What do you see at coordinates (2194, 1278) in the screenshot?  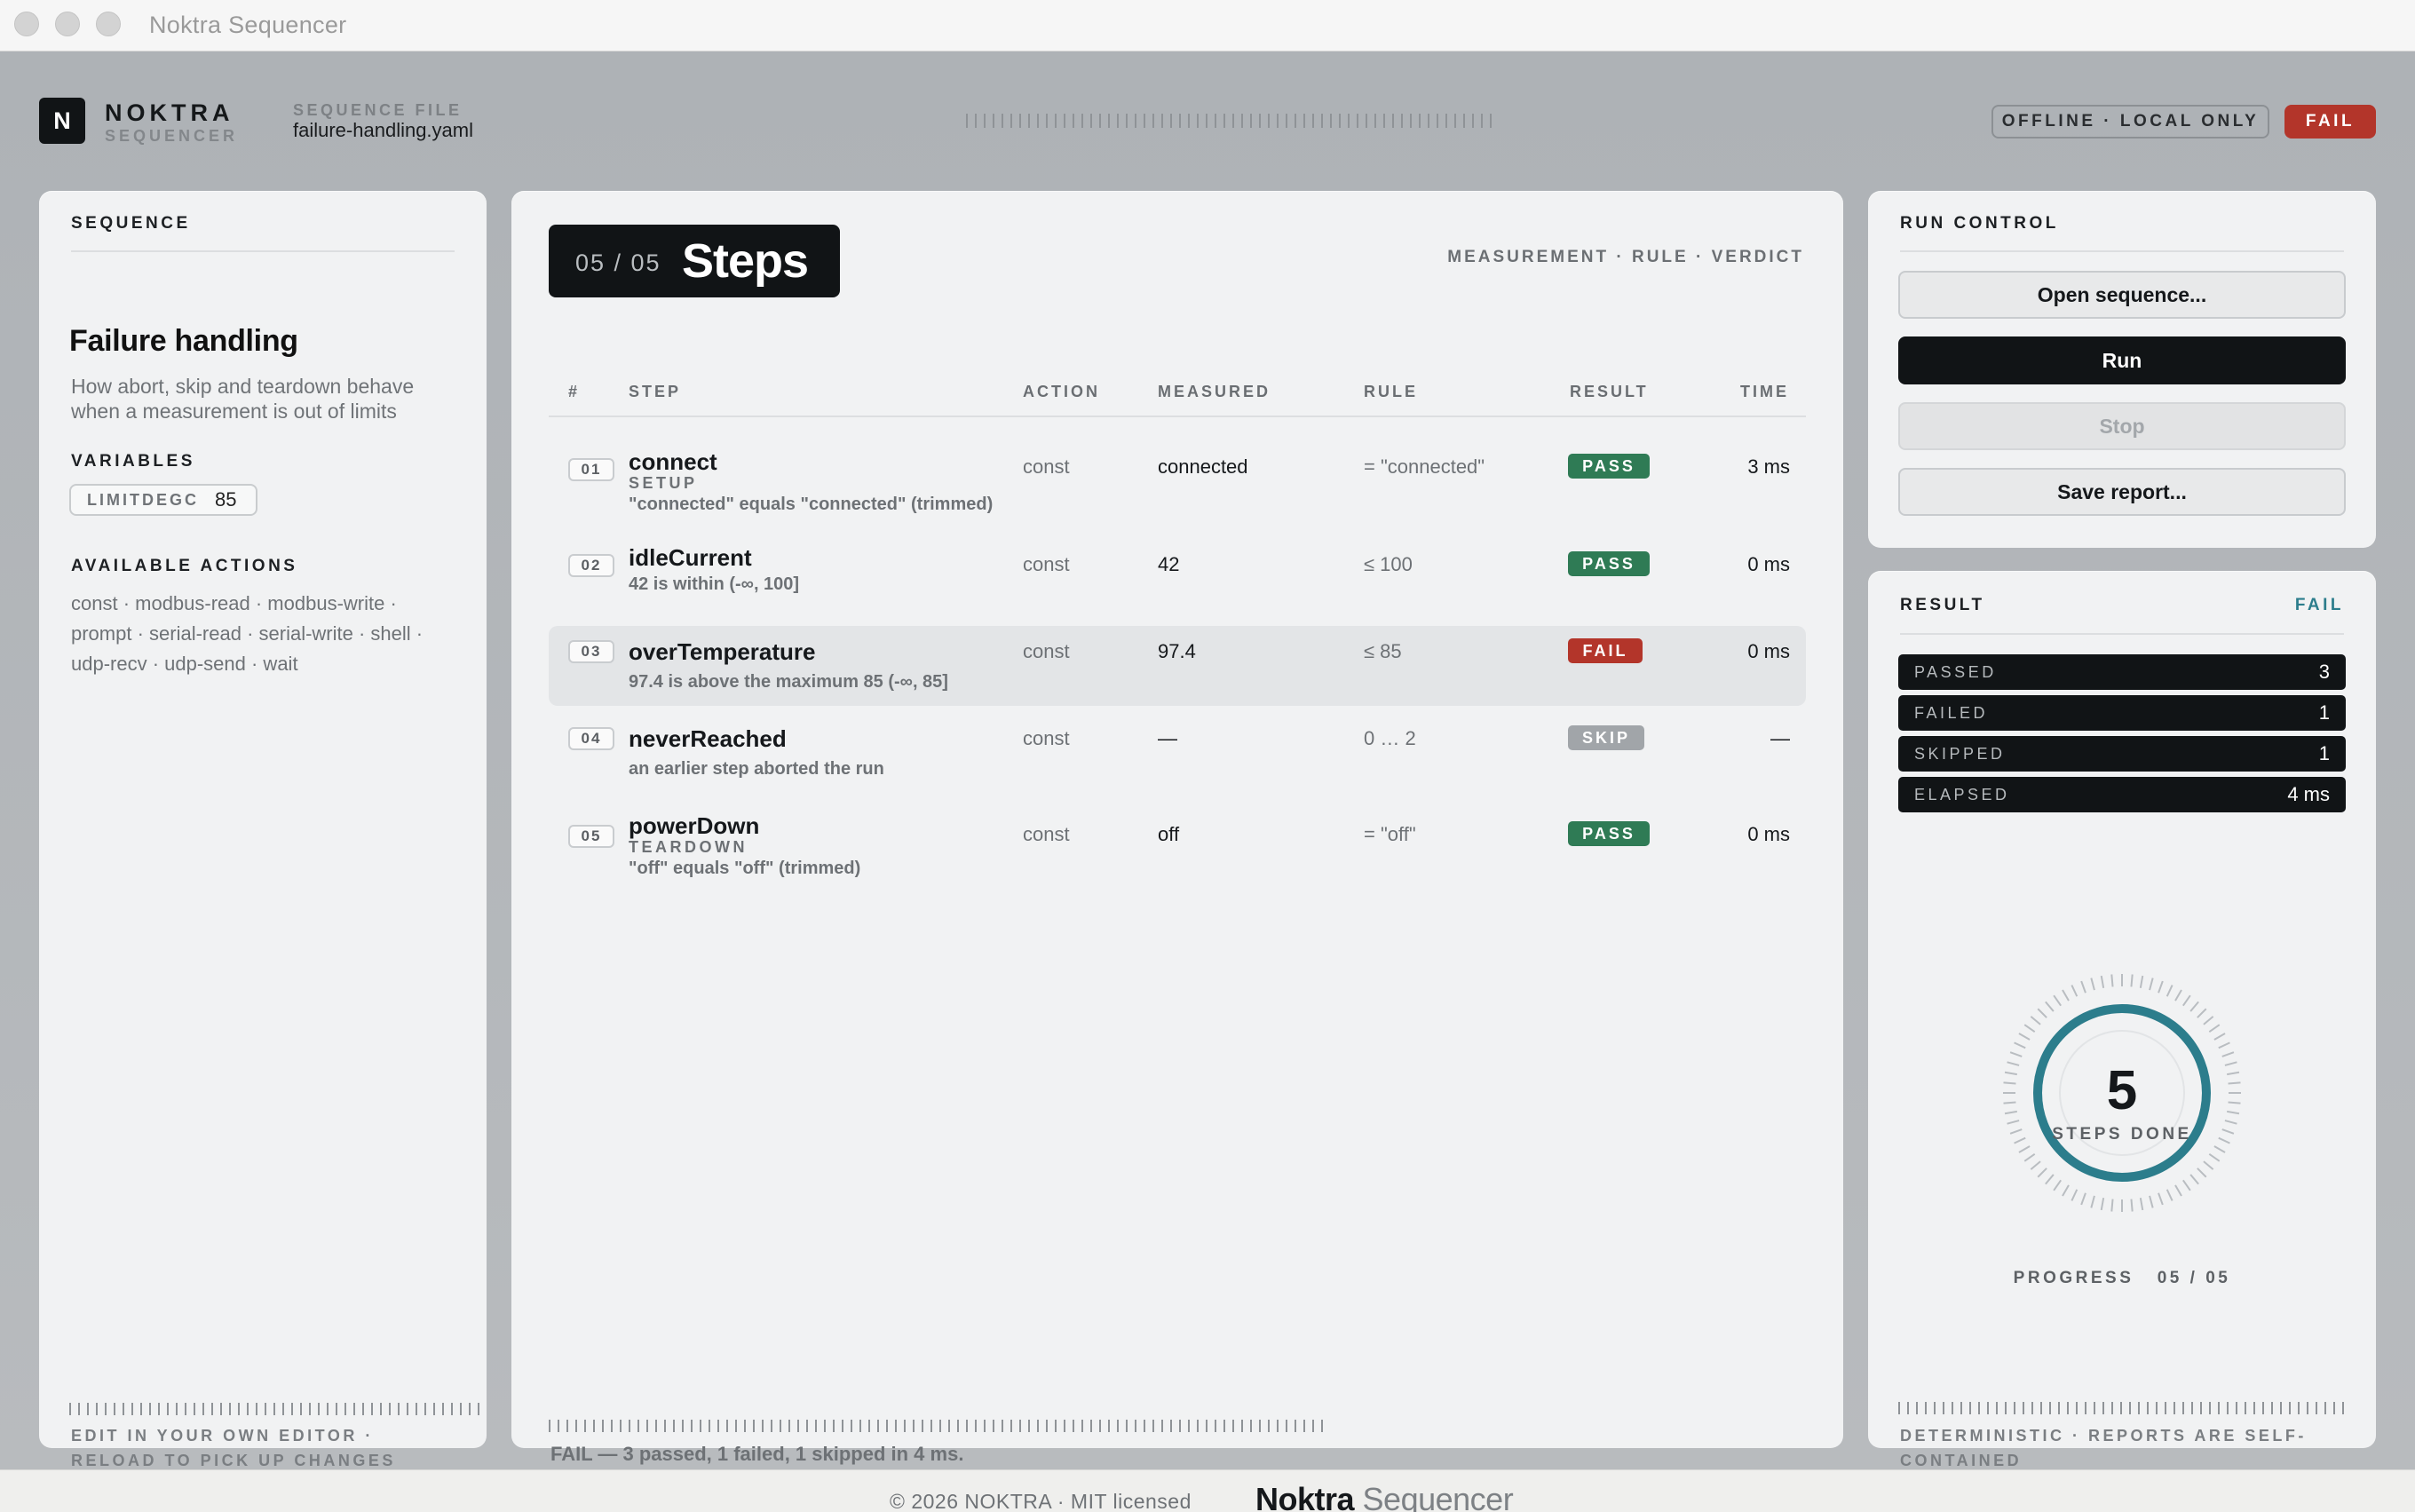 I see `progress-value: 05 / 05` at bounding box center [2194, 1278].